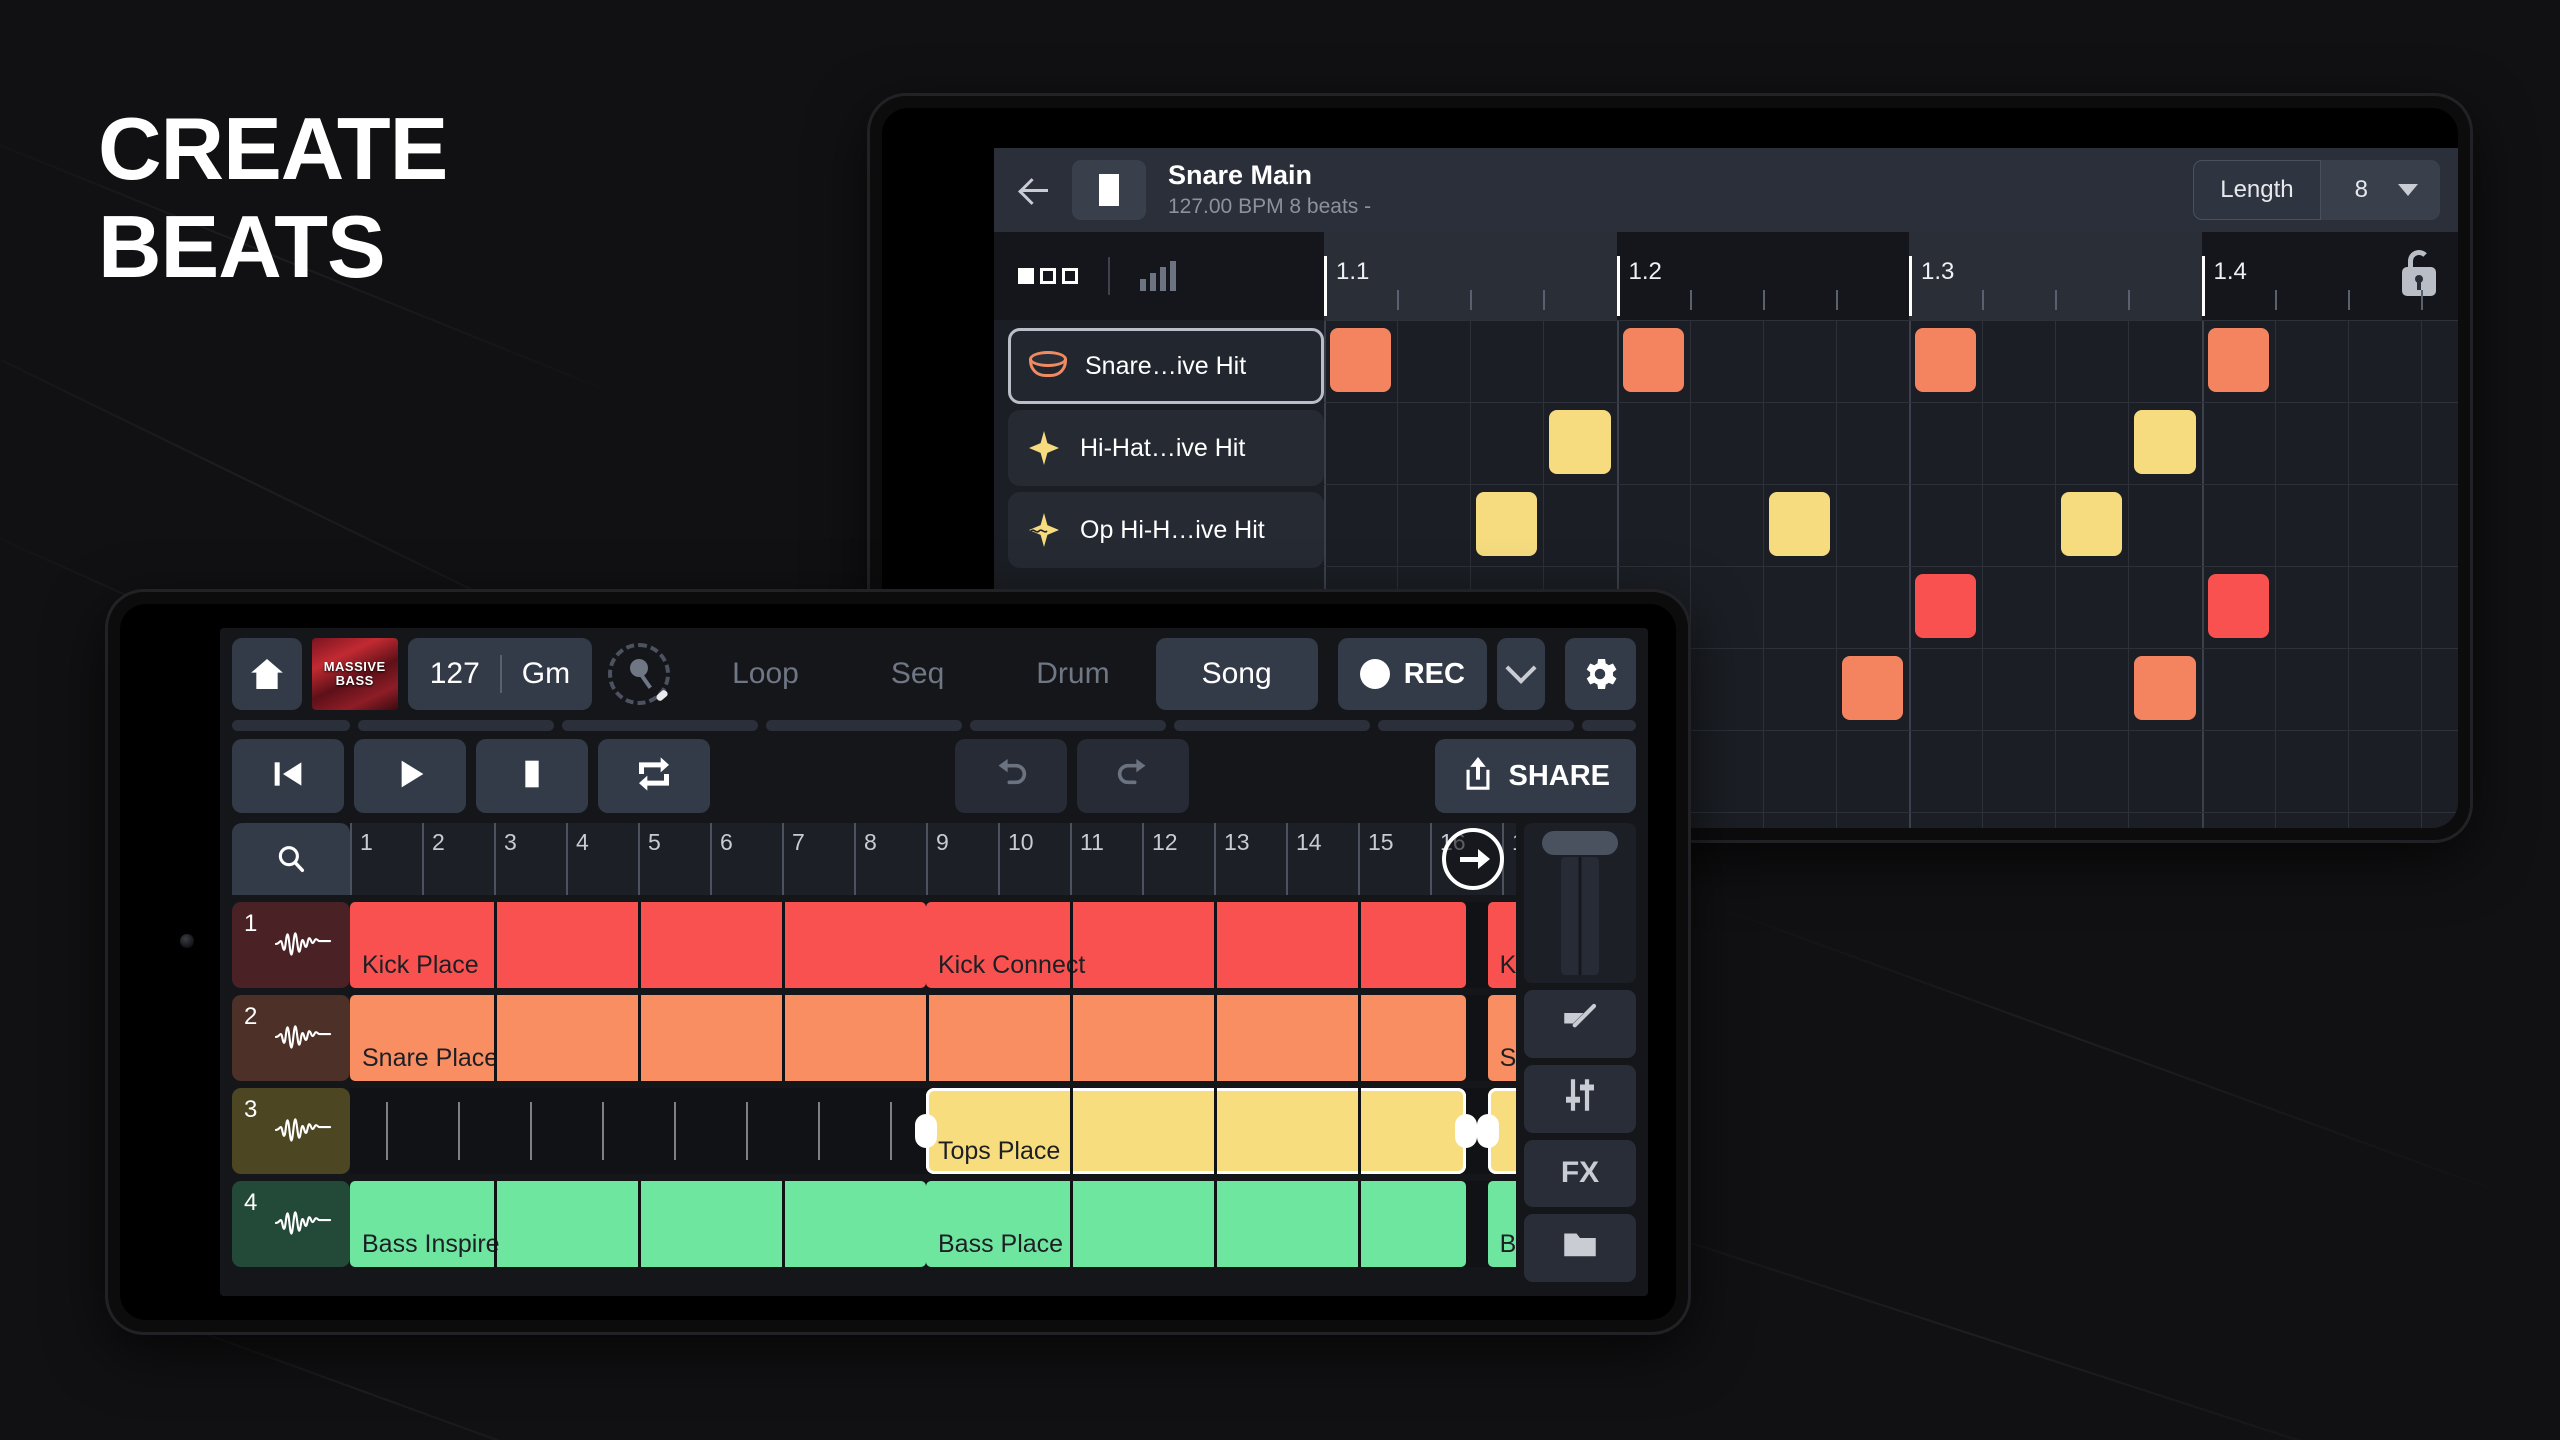 This screenshot has height=1440, width=2560. What do you see at coordinates (654, 776) in the screenshot?
I see `loop-button` at bounding box center [654, 776].